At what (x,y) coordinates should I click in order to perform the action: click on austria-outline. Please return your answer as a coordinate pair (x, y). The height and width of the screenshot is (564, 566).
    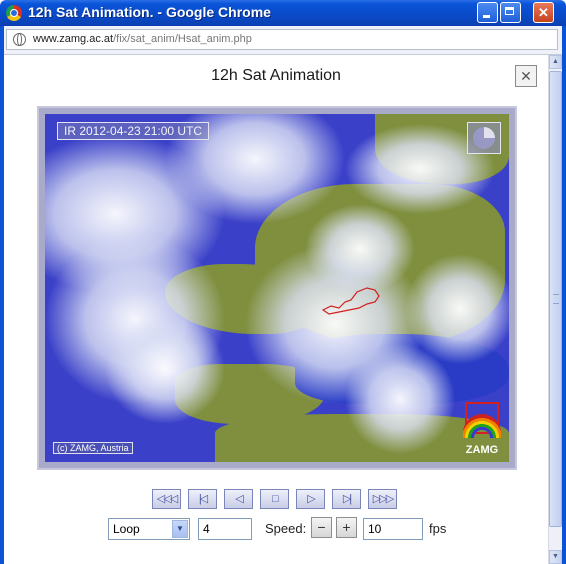
    Looking at the image, I should click on (350, 301).